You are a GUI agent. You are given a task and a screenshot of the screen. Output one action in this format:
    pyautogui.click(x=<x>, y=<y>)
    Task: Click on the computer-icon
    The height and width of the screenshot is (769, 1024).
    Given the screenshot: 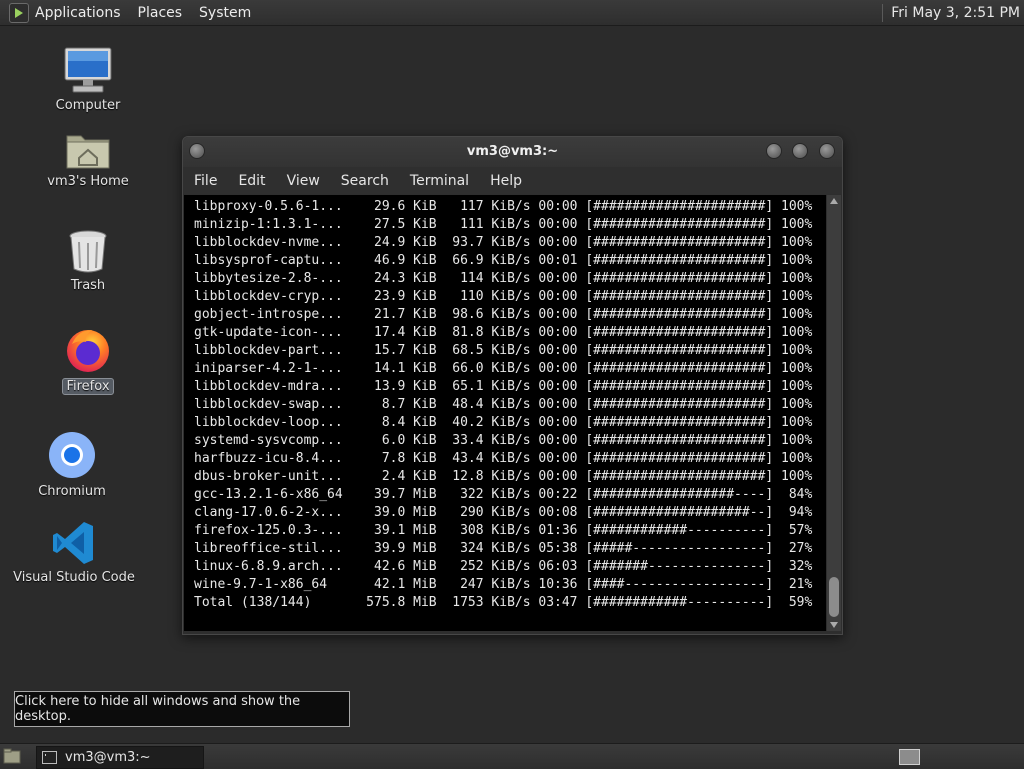 What is the action you would take?
    pyautogui.click(x=88, y=70)
    